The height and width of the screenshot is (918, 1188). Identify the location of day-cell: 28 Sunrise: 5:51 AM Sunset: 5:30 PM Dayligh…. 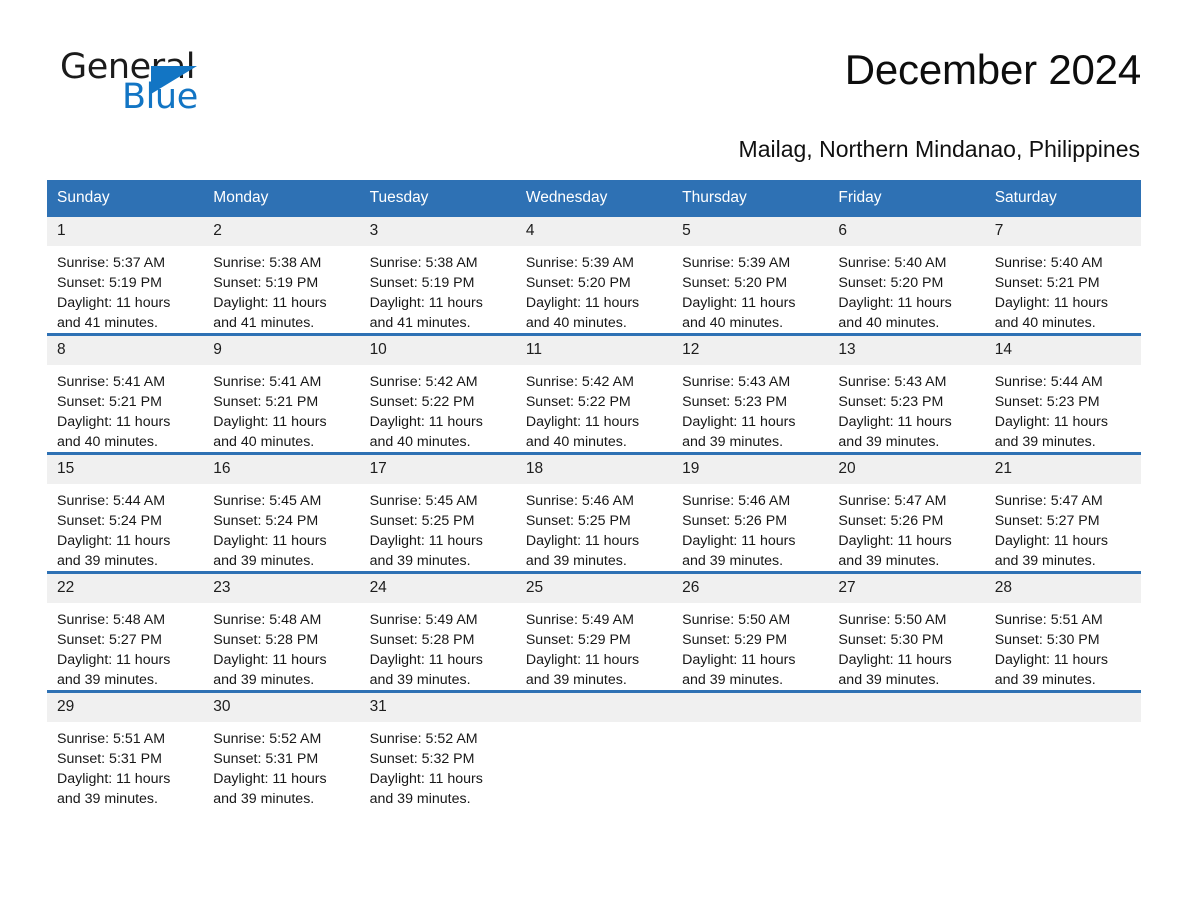
(1062, 632).